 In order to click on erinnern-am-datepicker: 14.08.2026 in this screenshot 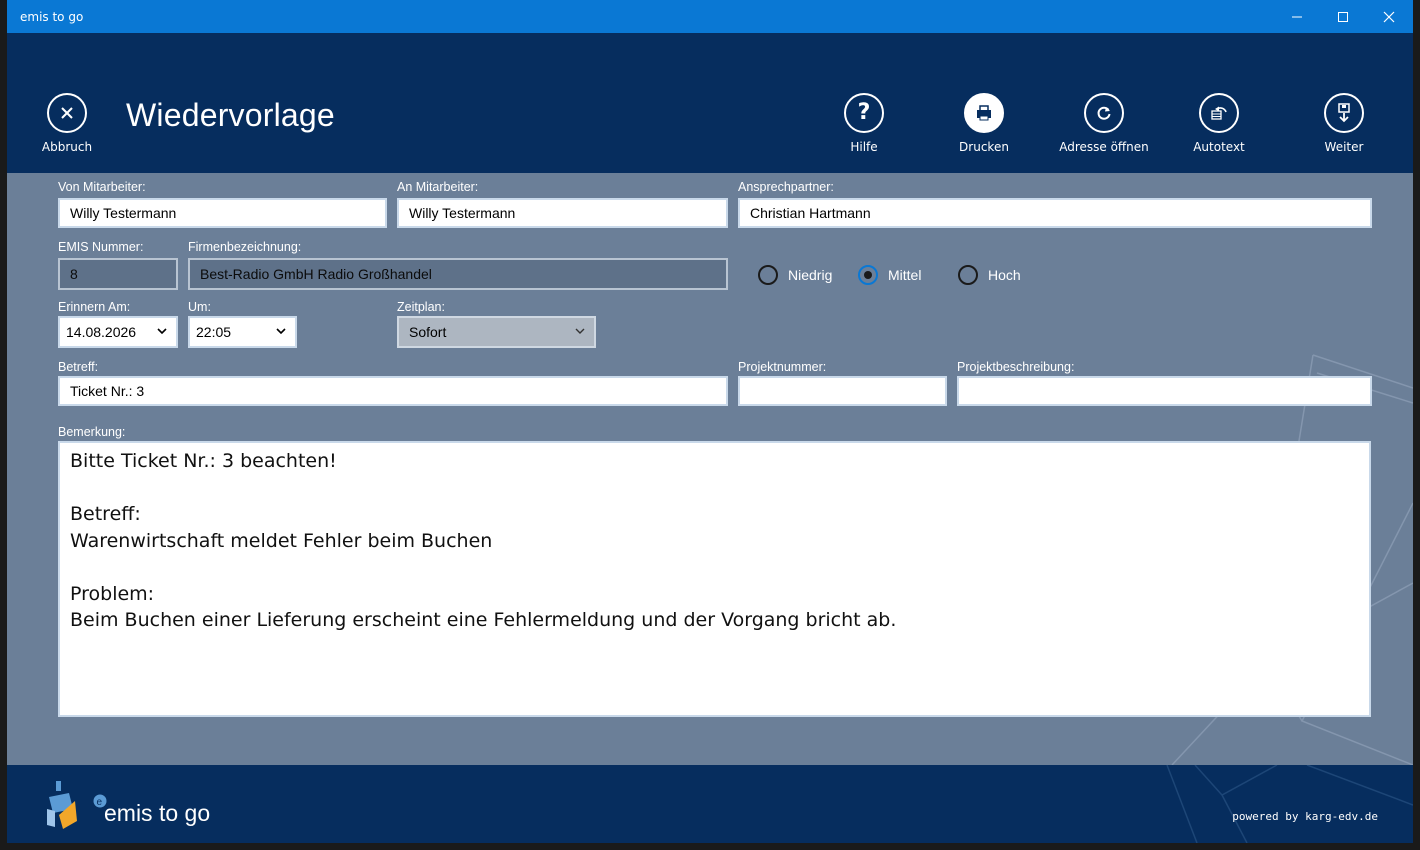, I will do `click(118, 332)`.